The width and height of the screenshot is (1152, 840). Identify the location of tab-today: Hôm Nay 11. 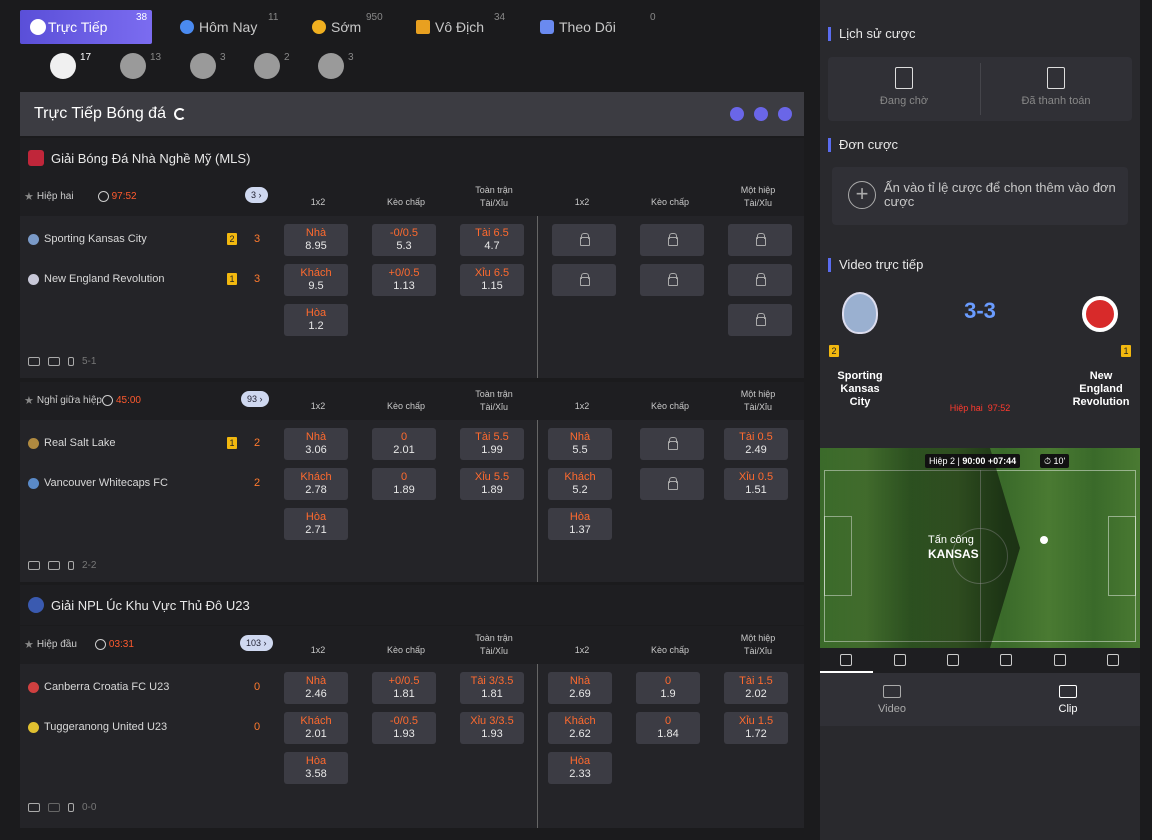
(235, 27).